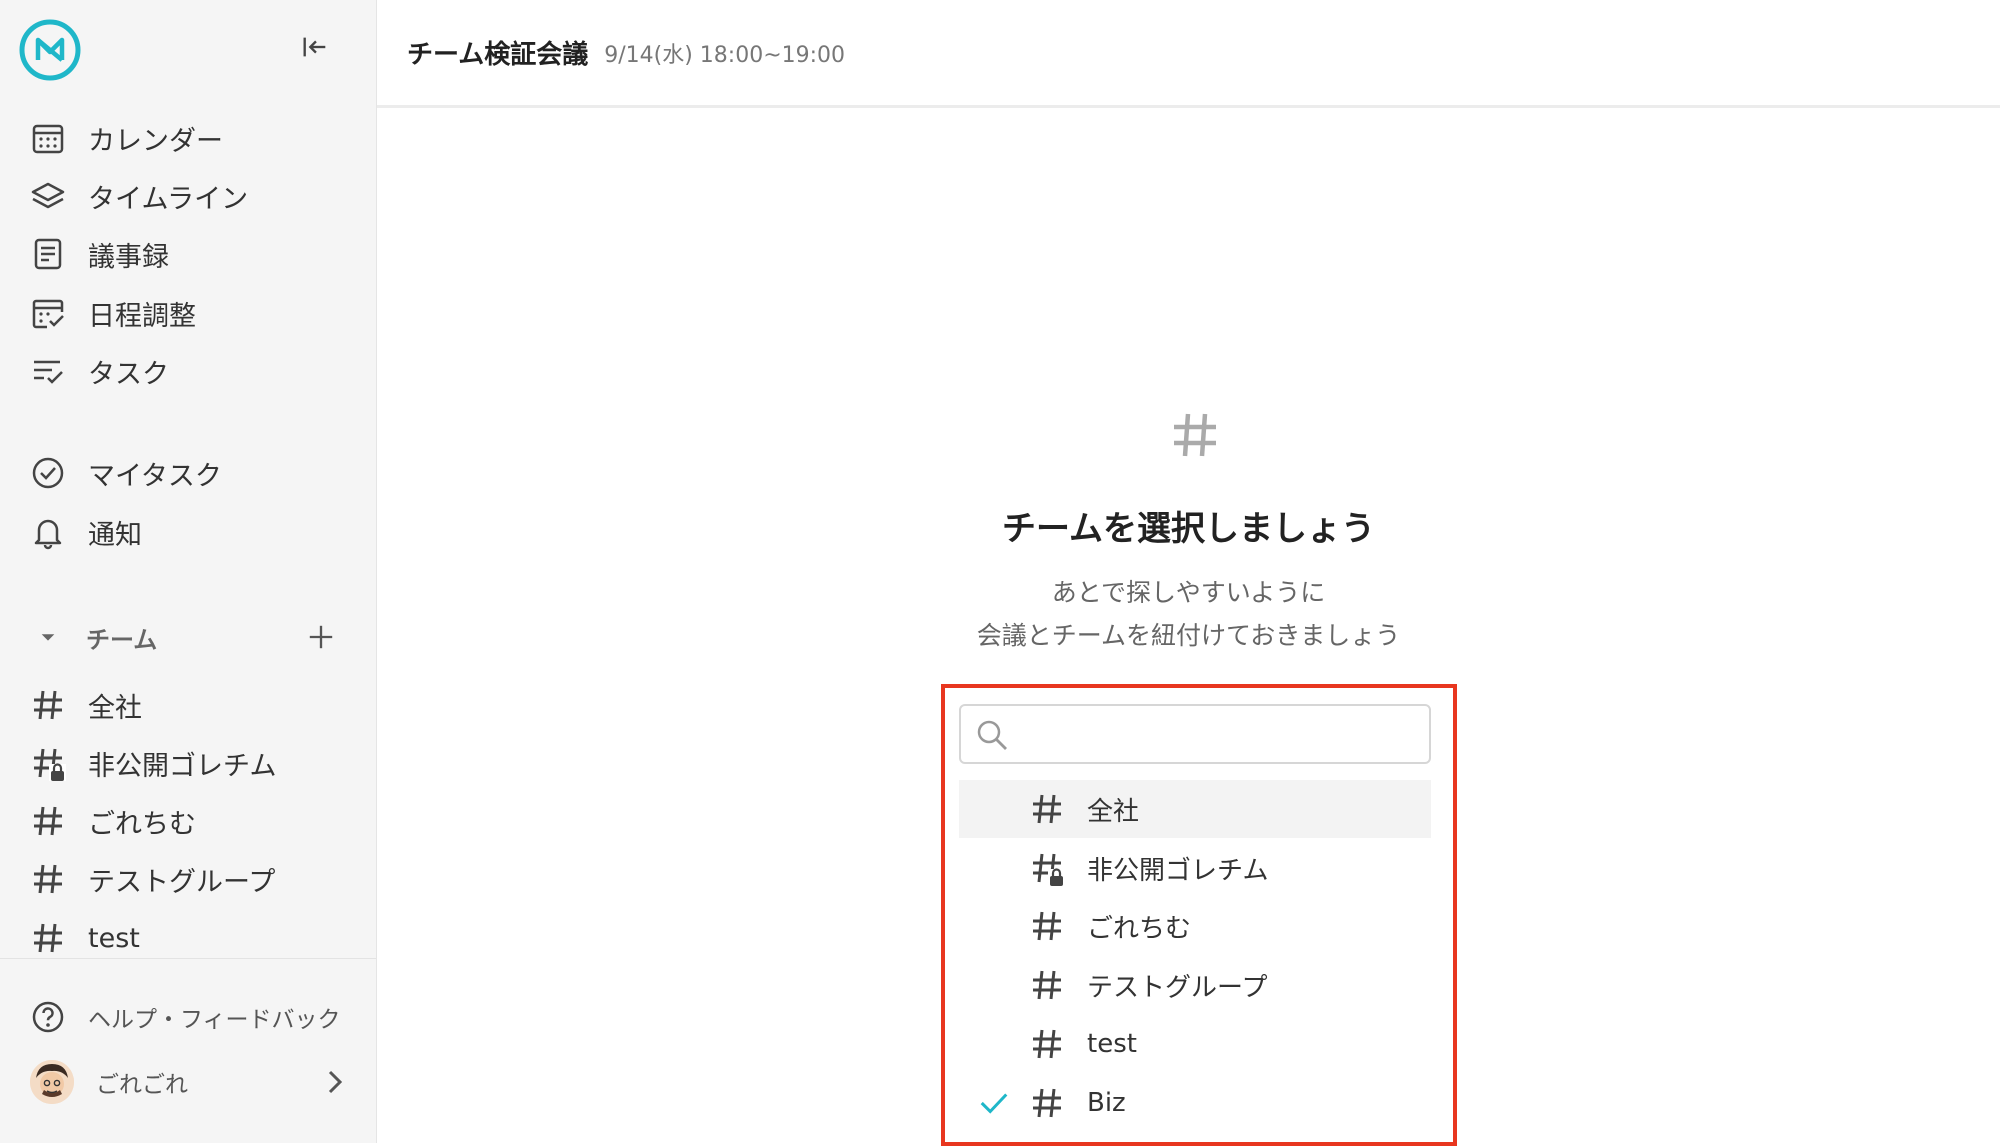  I want to click on team-option-label: 非公開ゴレチム, so click(1178, 870).